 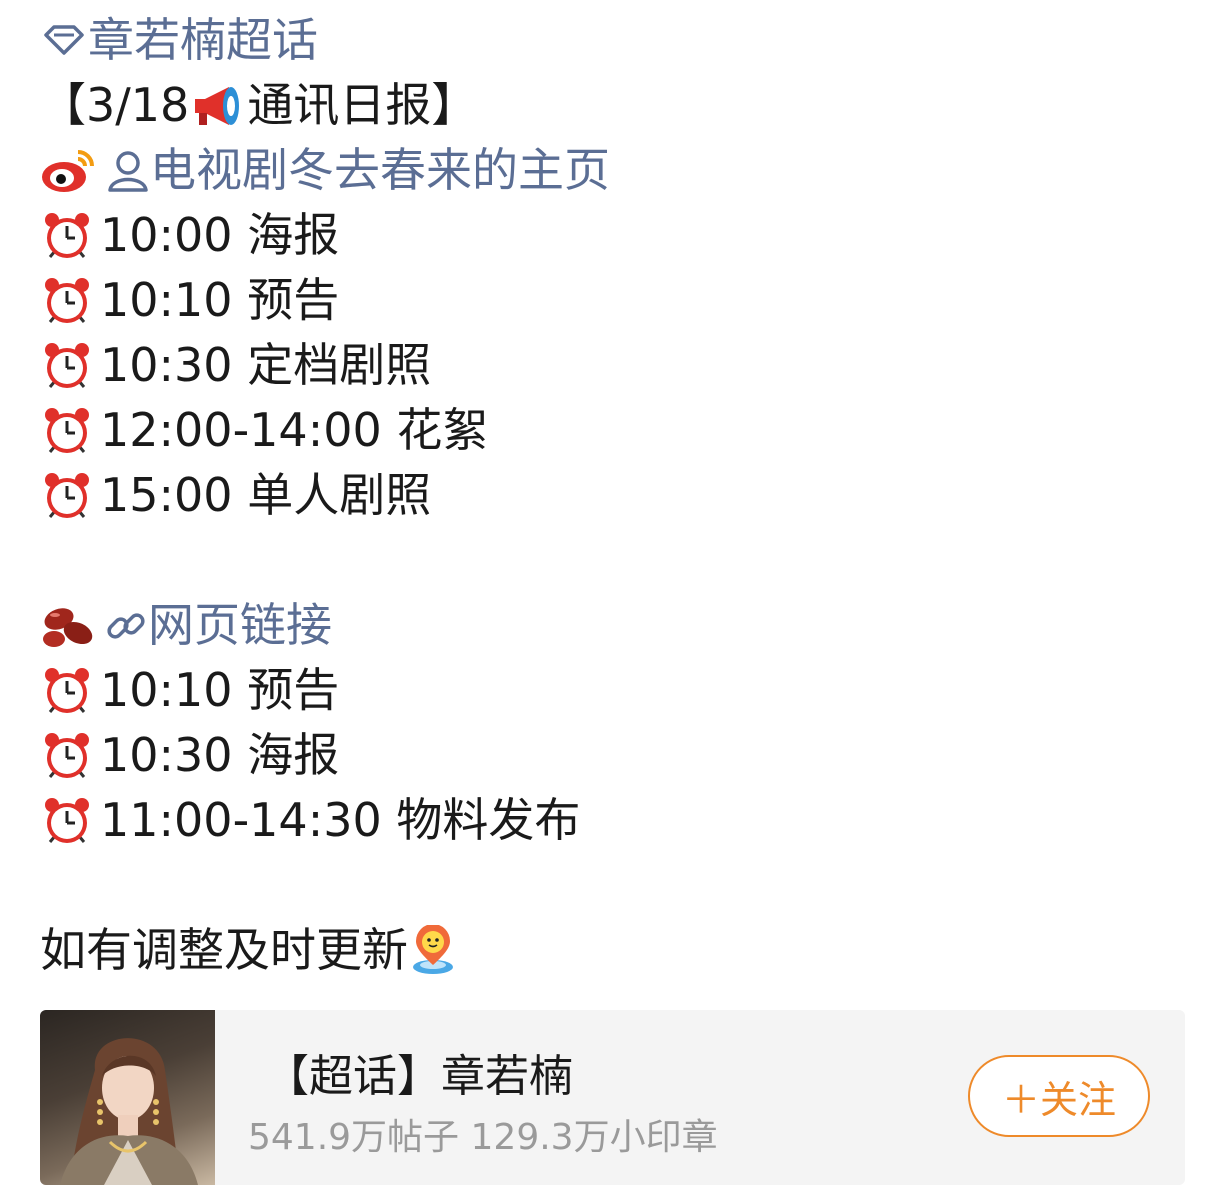 What do you see at coordinates (615, 365) in the screenshot?
I see `schedule-row: 10:30 定档剧照` at bounding box center [615, 365].